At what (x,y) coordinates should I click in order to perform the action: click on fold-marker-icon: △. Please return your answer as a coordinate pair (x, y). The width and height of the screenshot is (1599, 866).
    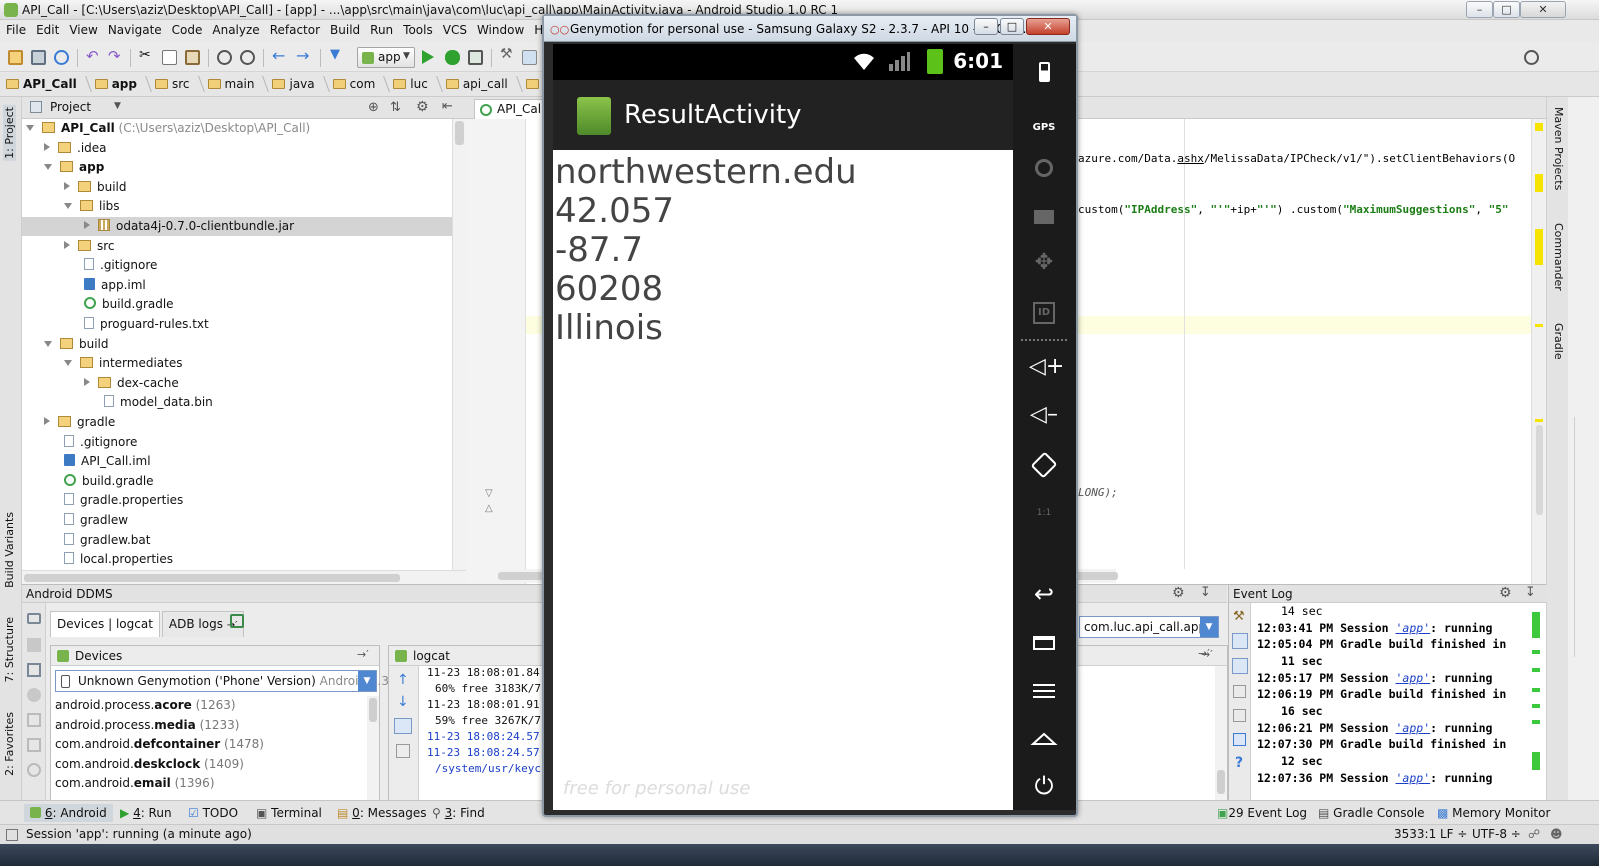
    Looking at the image, I should click on (489, 508).